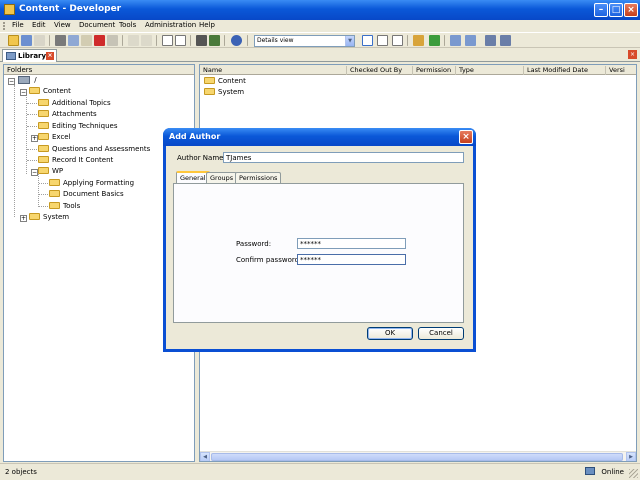 This screenshot has height=480, width=640. What do you see at coordinates (236, 40) in the screenshot?
I see `help-icon` at bounding box center [236, 40].